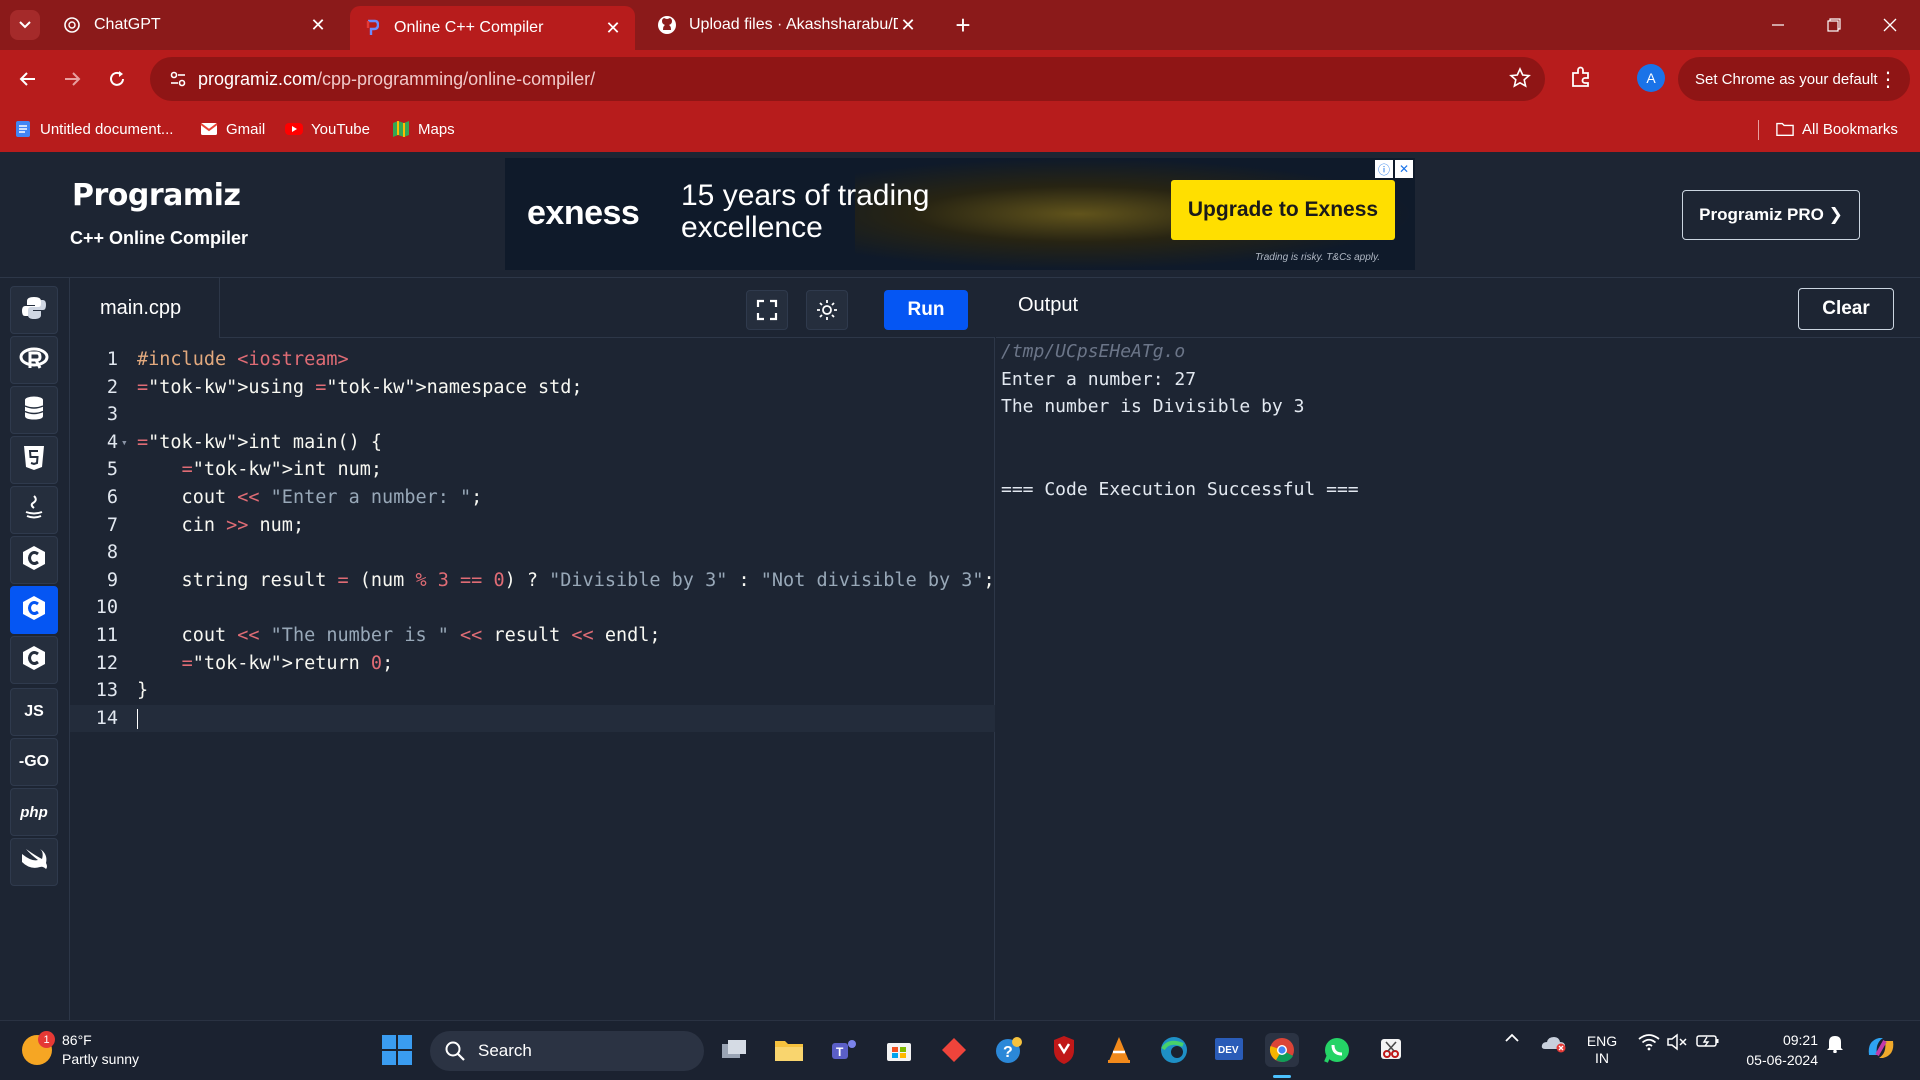  What do you see at coordinates (1318, 257) in the screenshot?
I see `ad-disclaimer: Trading is risky. T&Cs apply.` at bounding box center [1318, 257].